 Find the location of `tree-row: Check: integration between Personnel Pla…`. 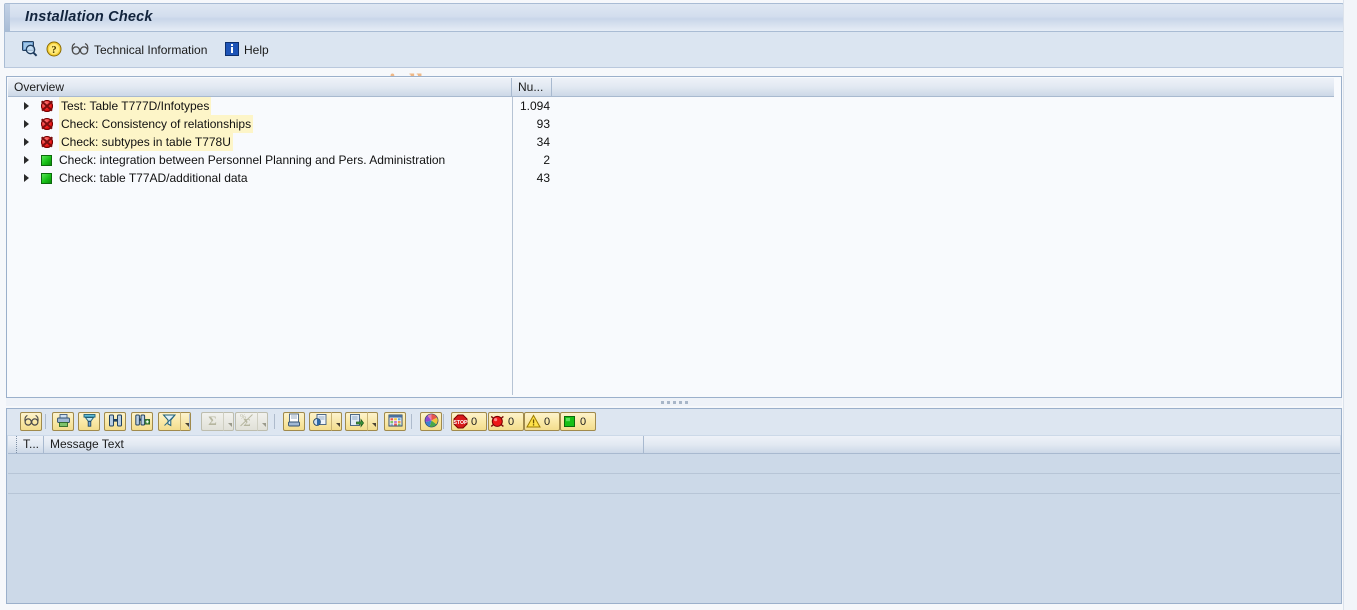

tree-row: Check: integration between Personnel Pla… is located at coordinates (671, 160).